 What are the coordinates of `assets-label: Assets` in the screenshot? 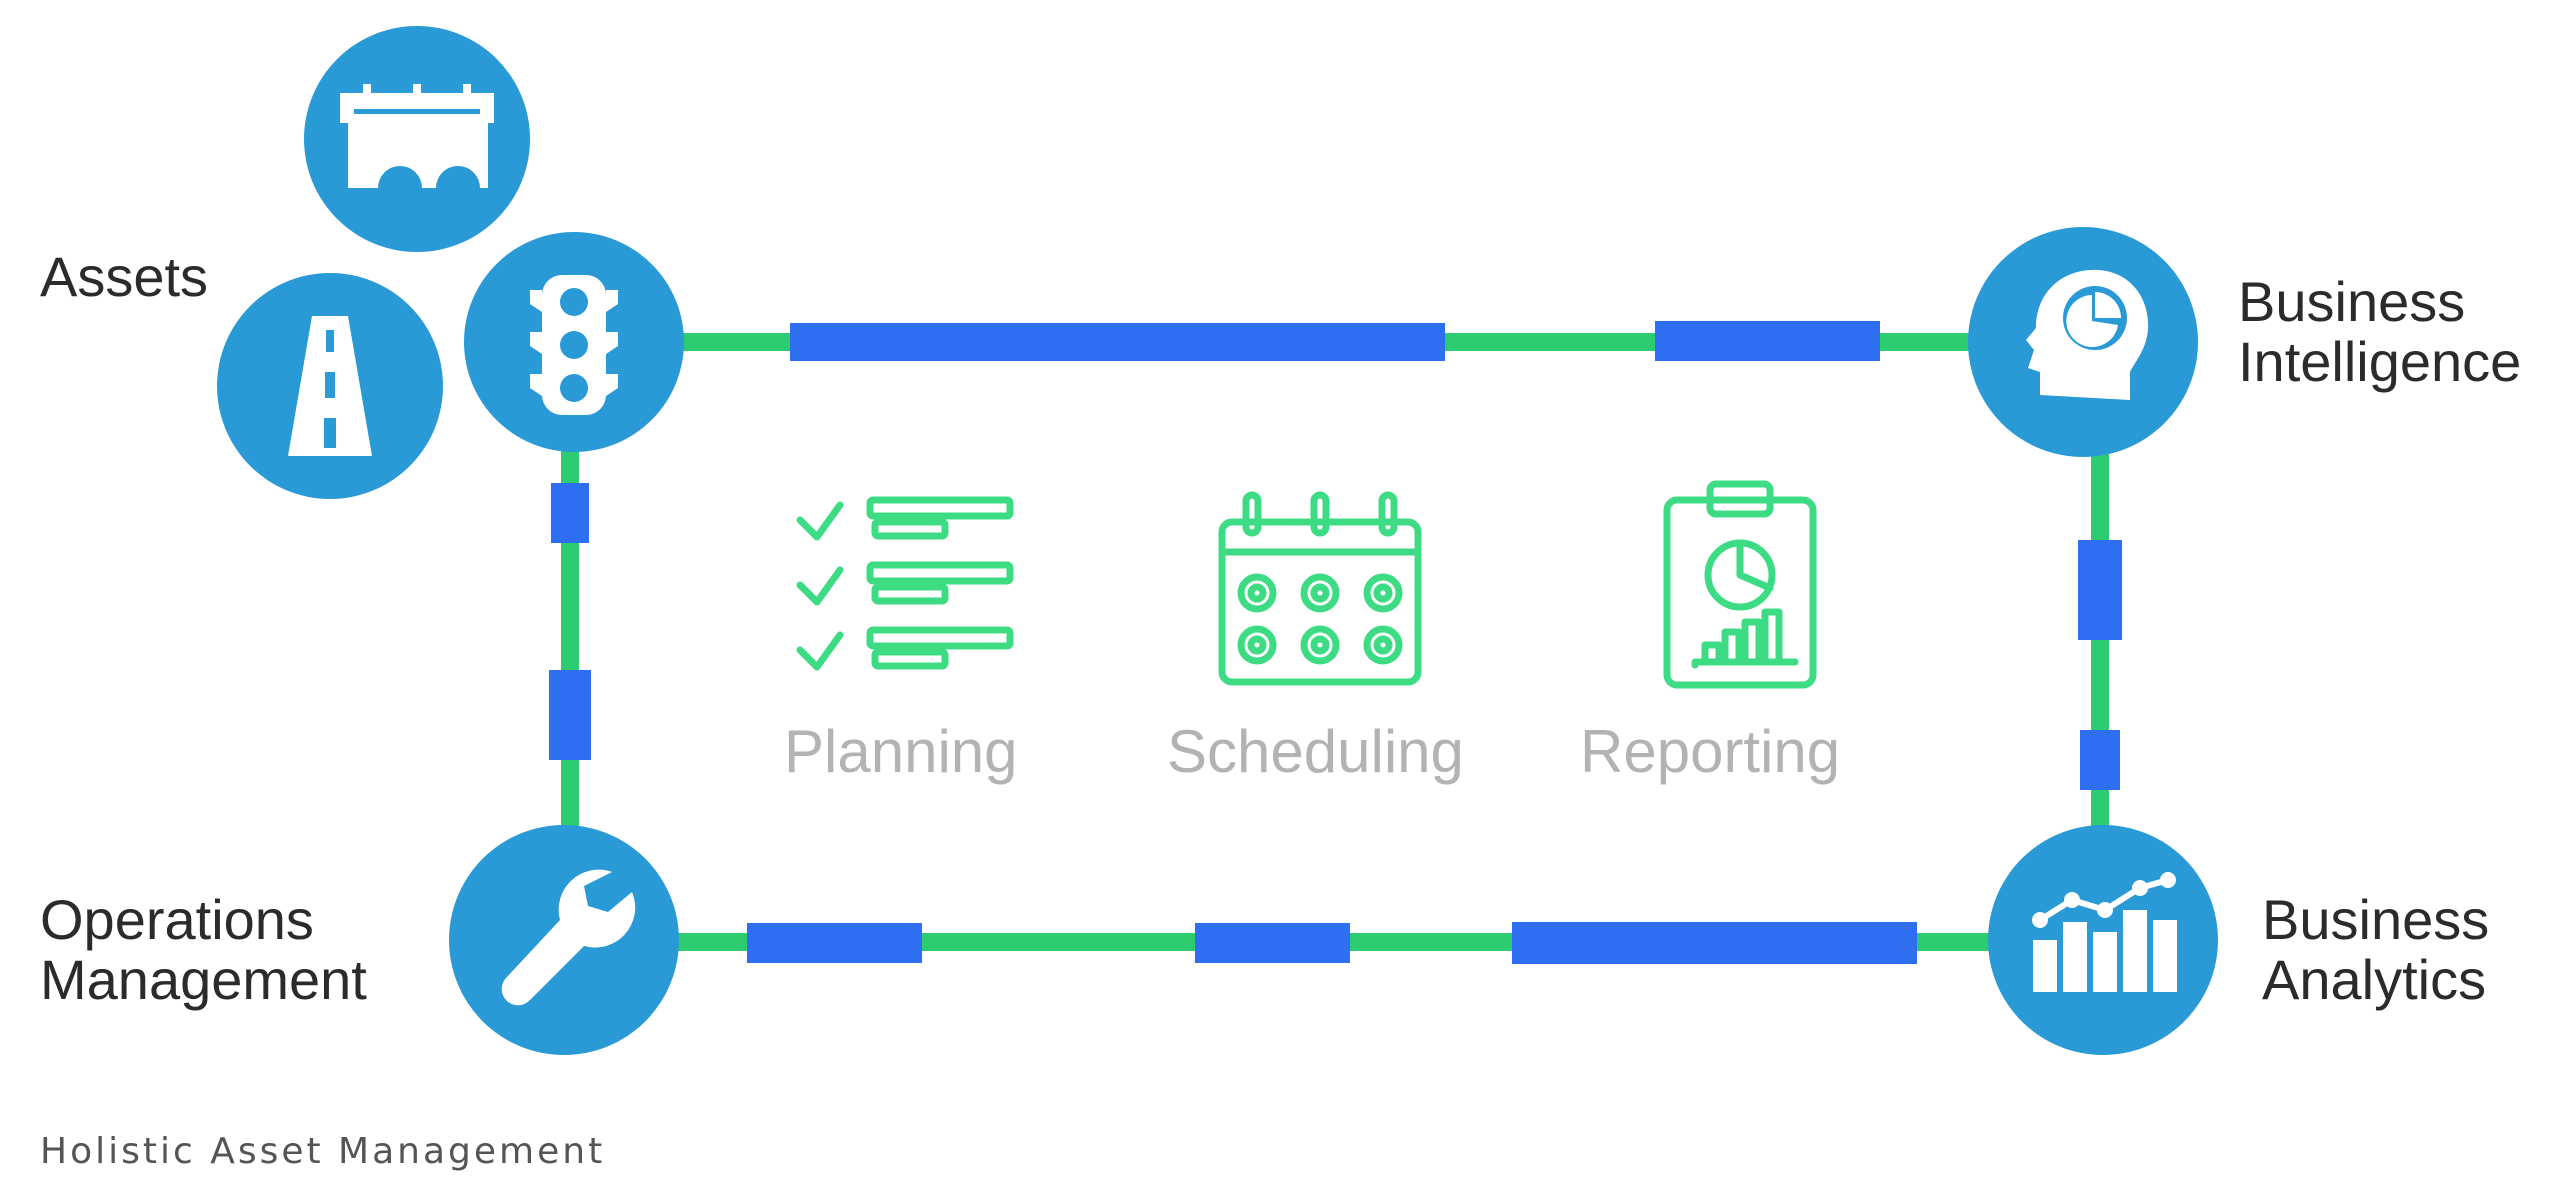 It's located at (124, 277).